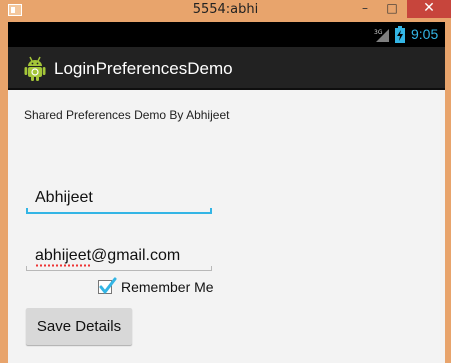 The height and width of the screenshot is (363, 451). I want to click on name-field: Abhijeet, so click(119, 199).